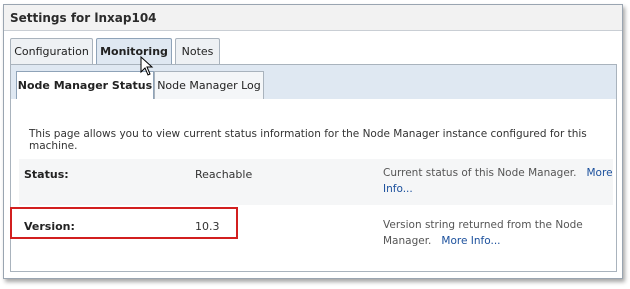 Image resolution: width=630 pixels, height=289 pixels. I want to click on subtab-node-manager-status: Node Manager Status, so click(85, 85).